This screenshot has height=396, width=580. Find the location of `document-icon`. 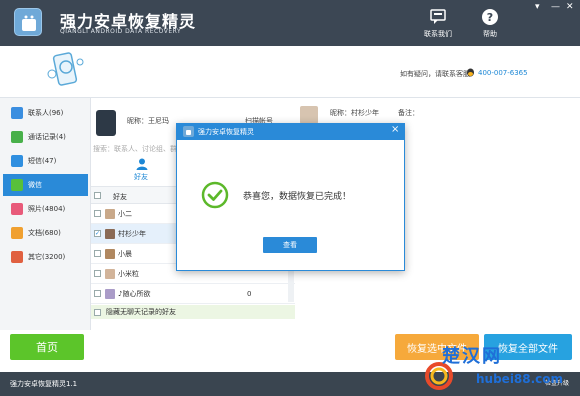

document-icon is located at coordinates (17, 233).